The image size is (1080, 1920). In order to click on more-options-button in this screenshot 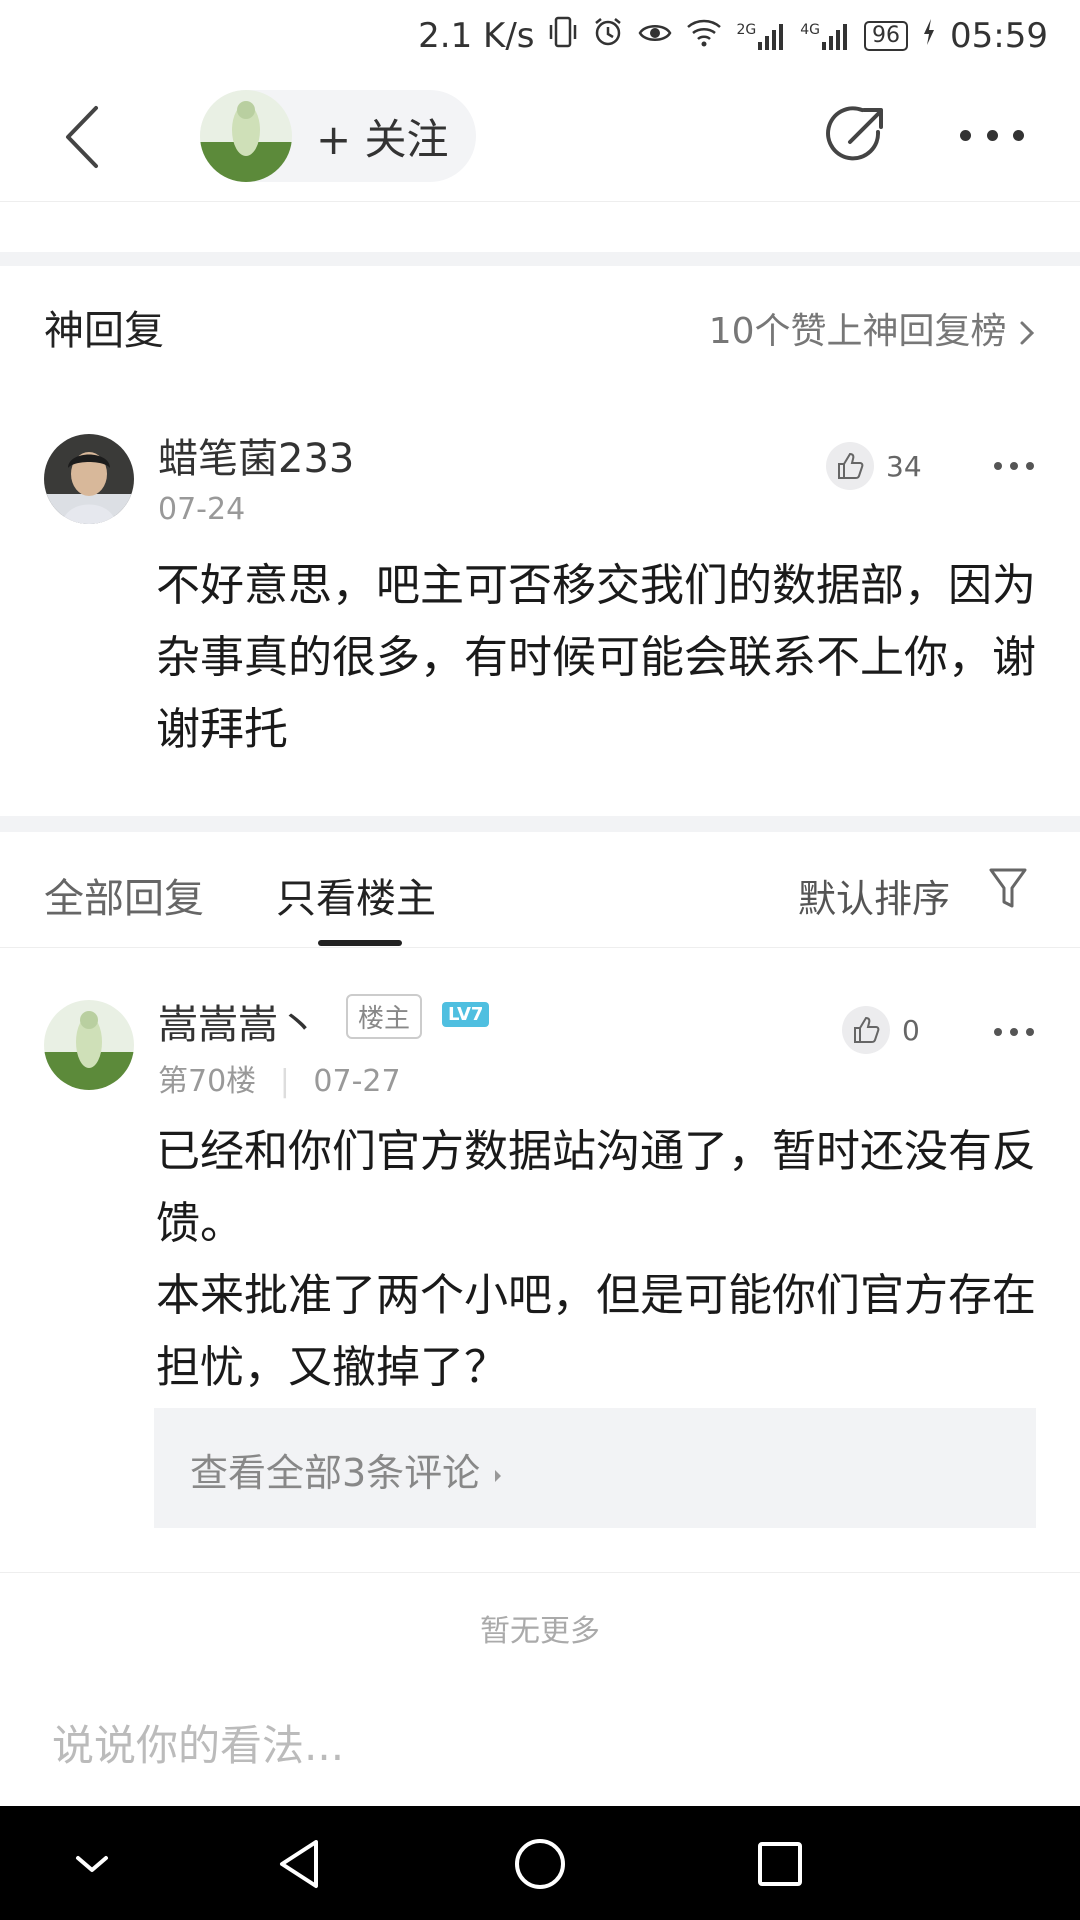, I will do `click(992, 135)`.